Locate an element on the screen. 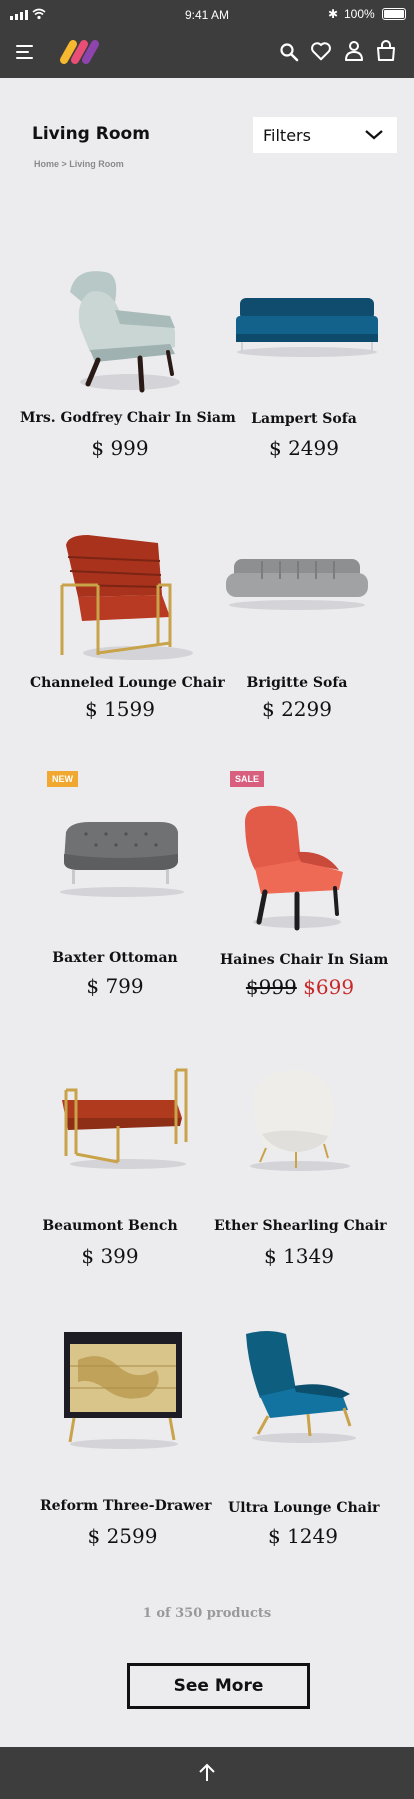 The image size is (414, 1799). product-card: Mrs. Godfrey Chair In Siam $ 999 is located at coordinates (128, 360).